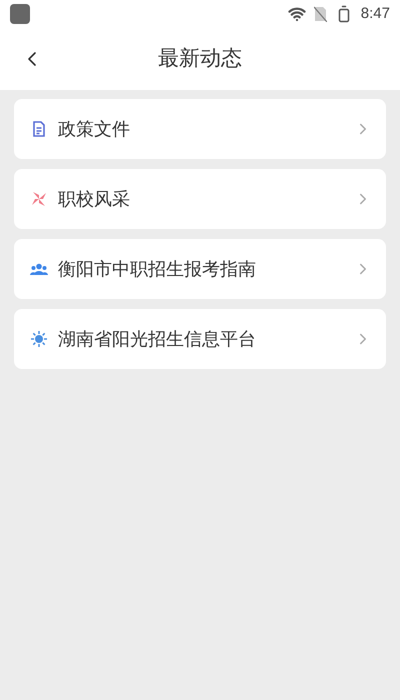 The width and height of the screenshot is (400, 700). I want to click on menu-item-label: 职校风采, so click(94, 199).